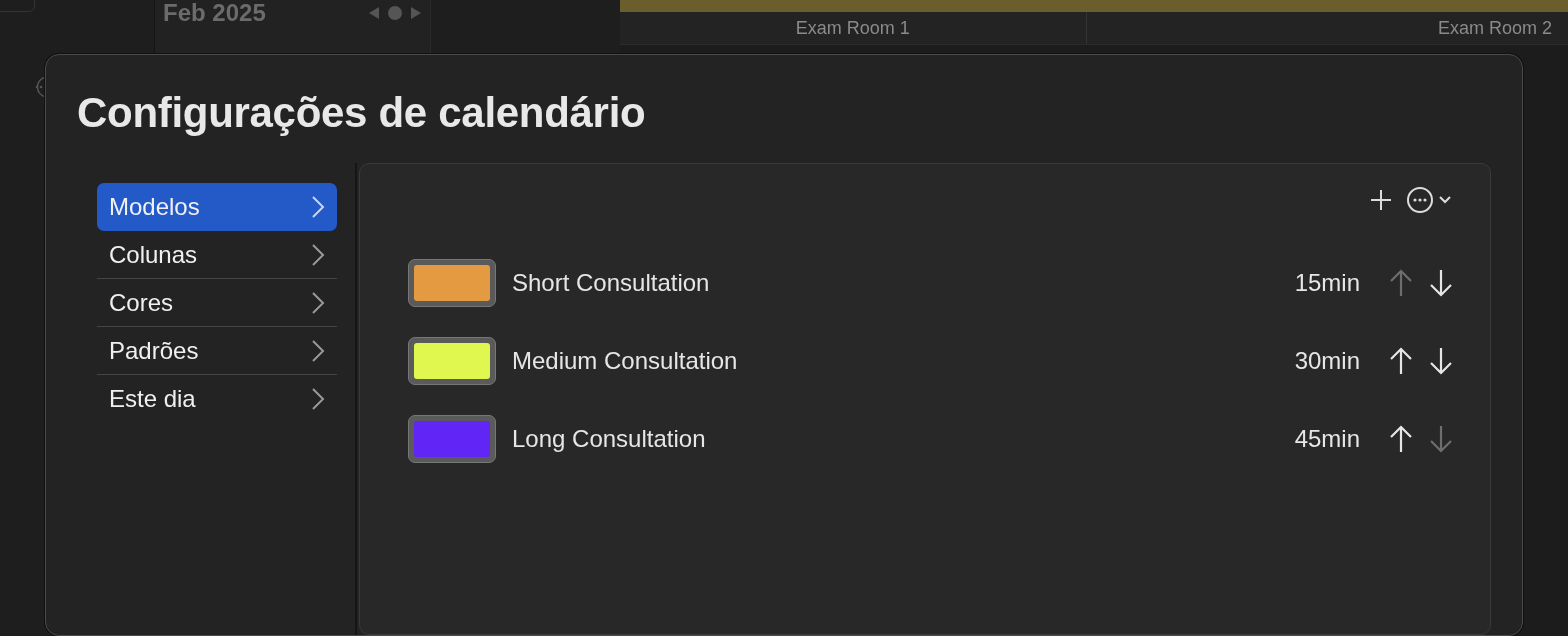  Describe the element at coordinates (217, 207) in the screenshot. I see `sidebar-item: Modelos` at that location.